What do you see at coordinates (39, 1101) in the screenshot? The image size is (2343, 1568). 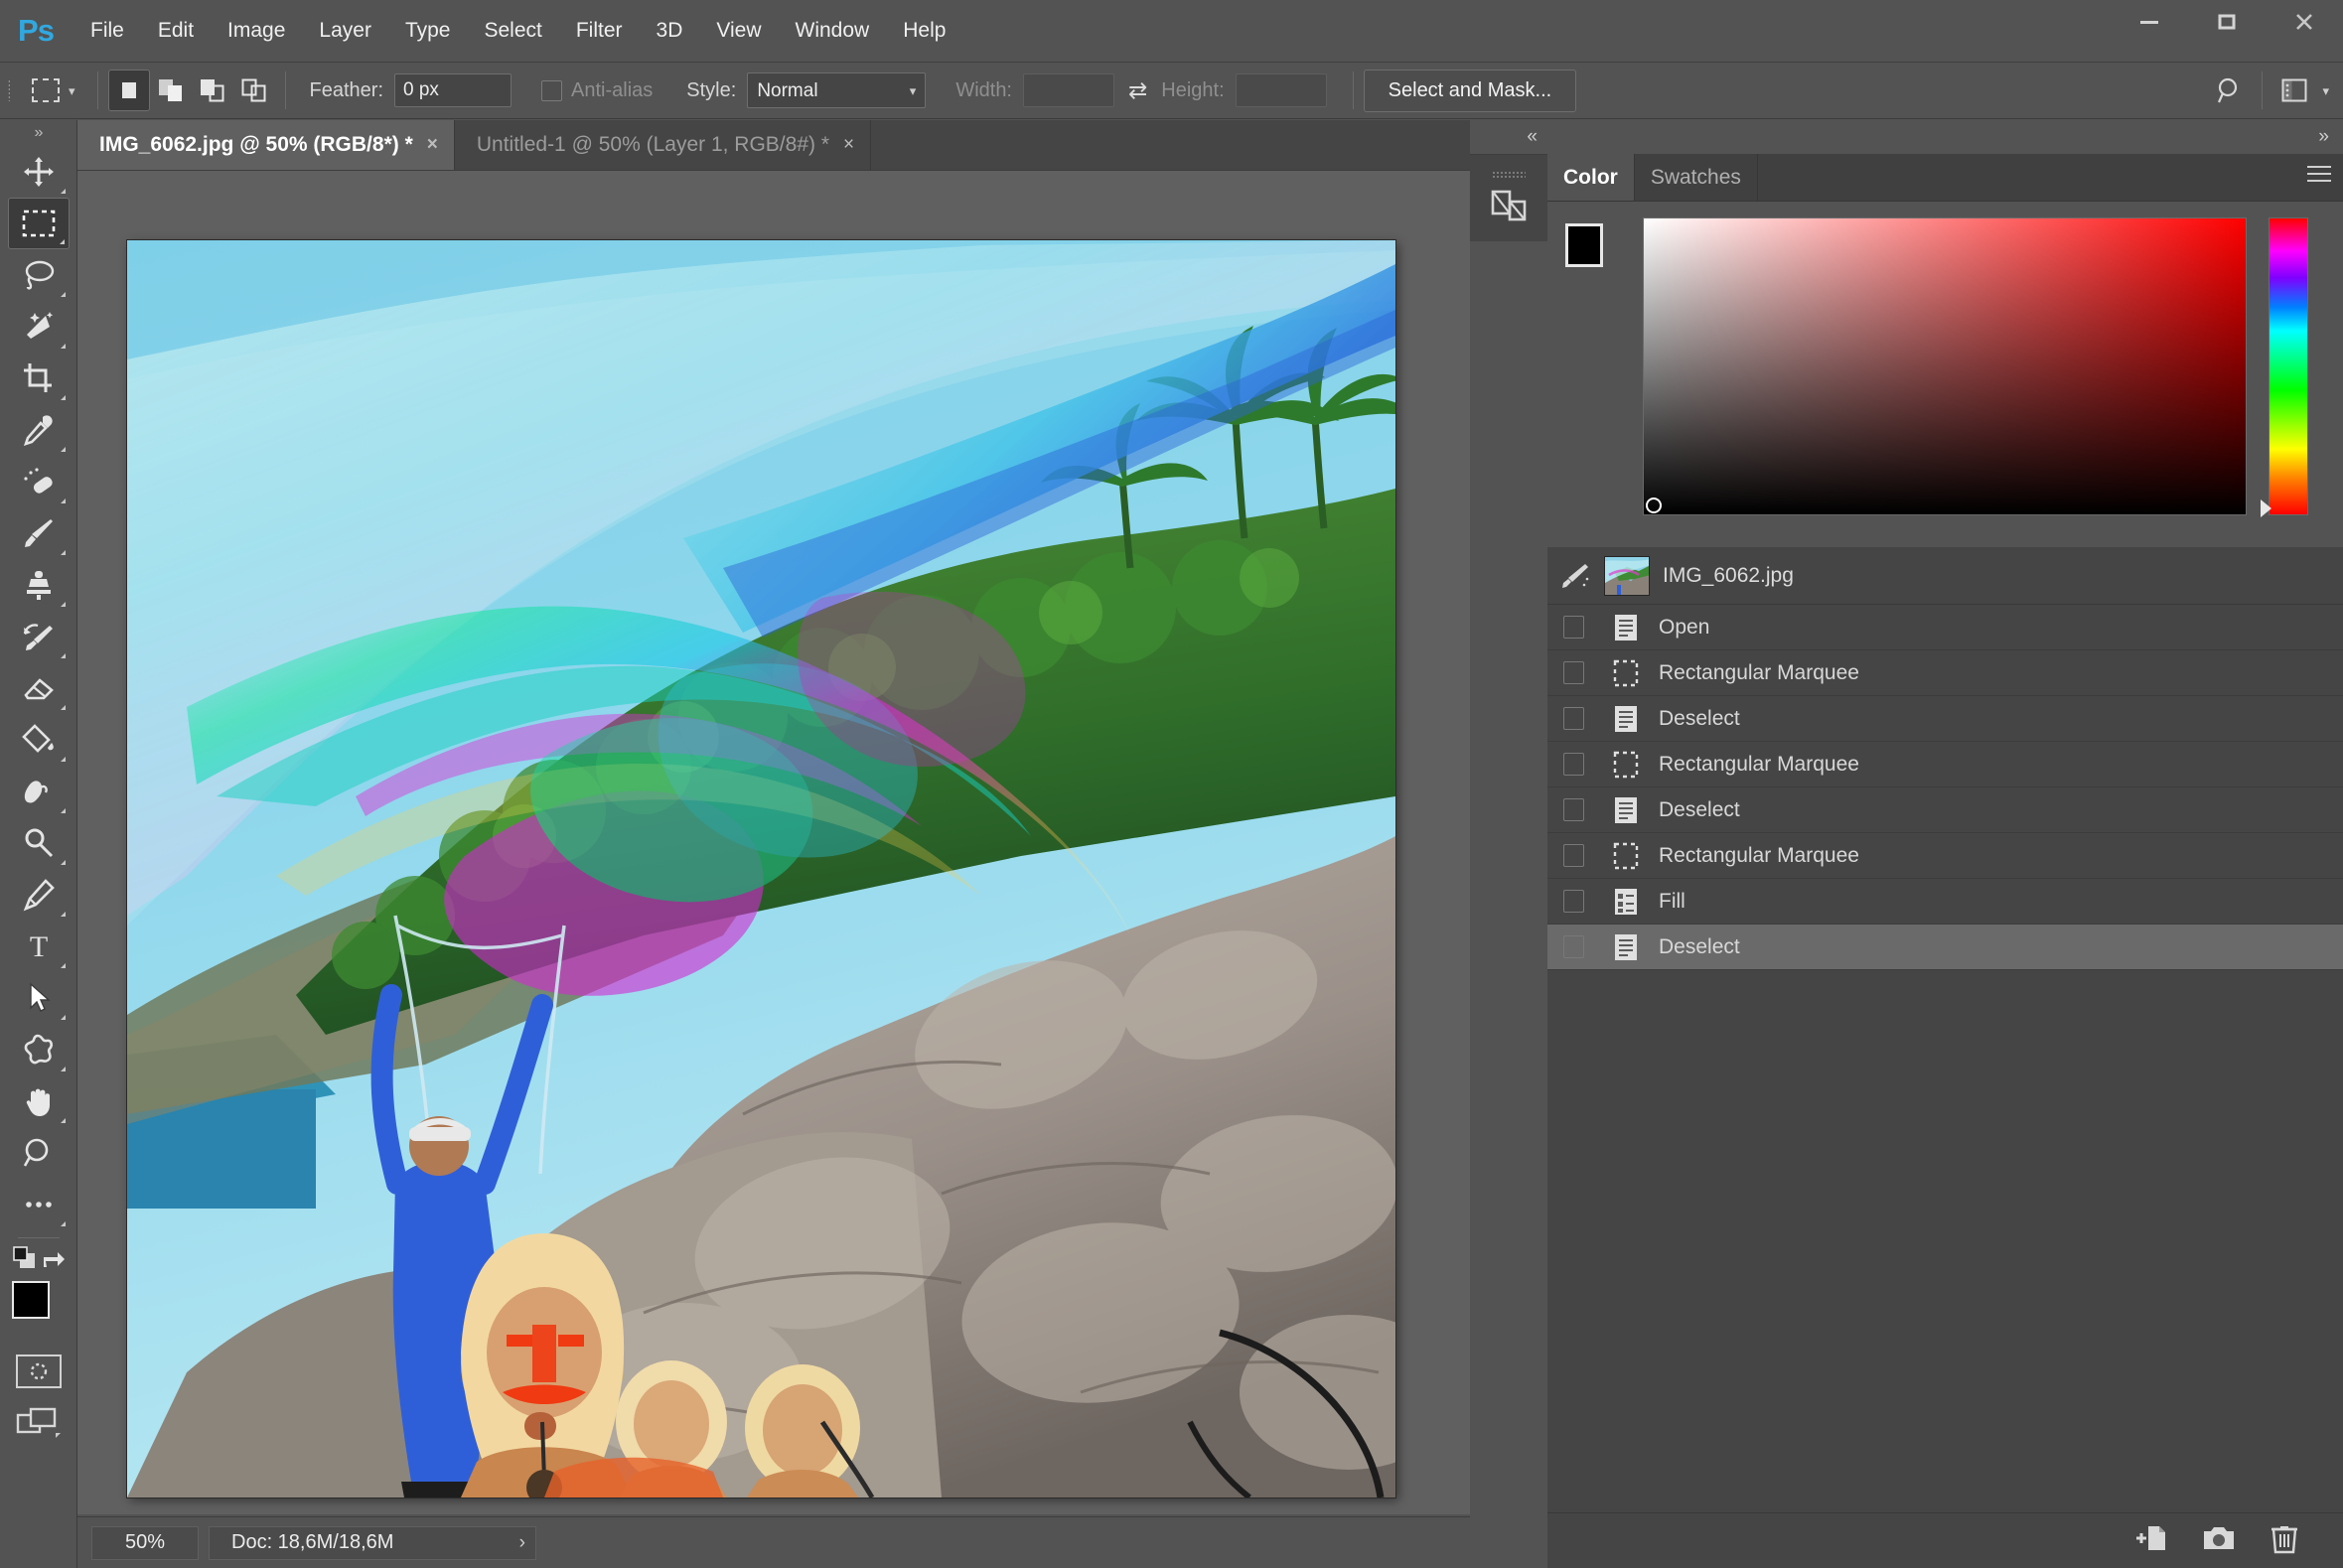 I see `hand-tool` at bounding box center [39, 1101].